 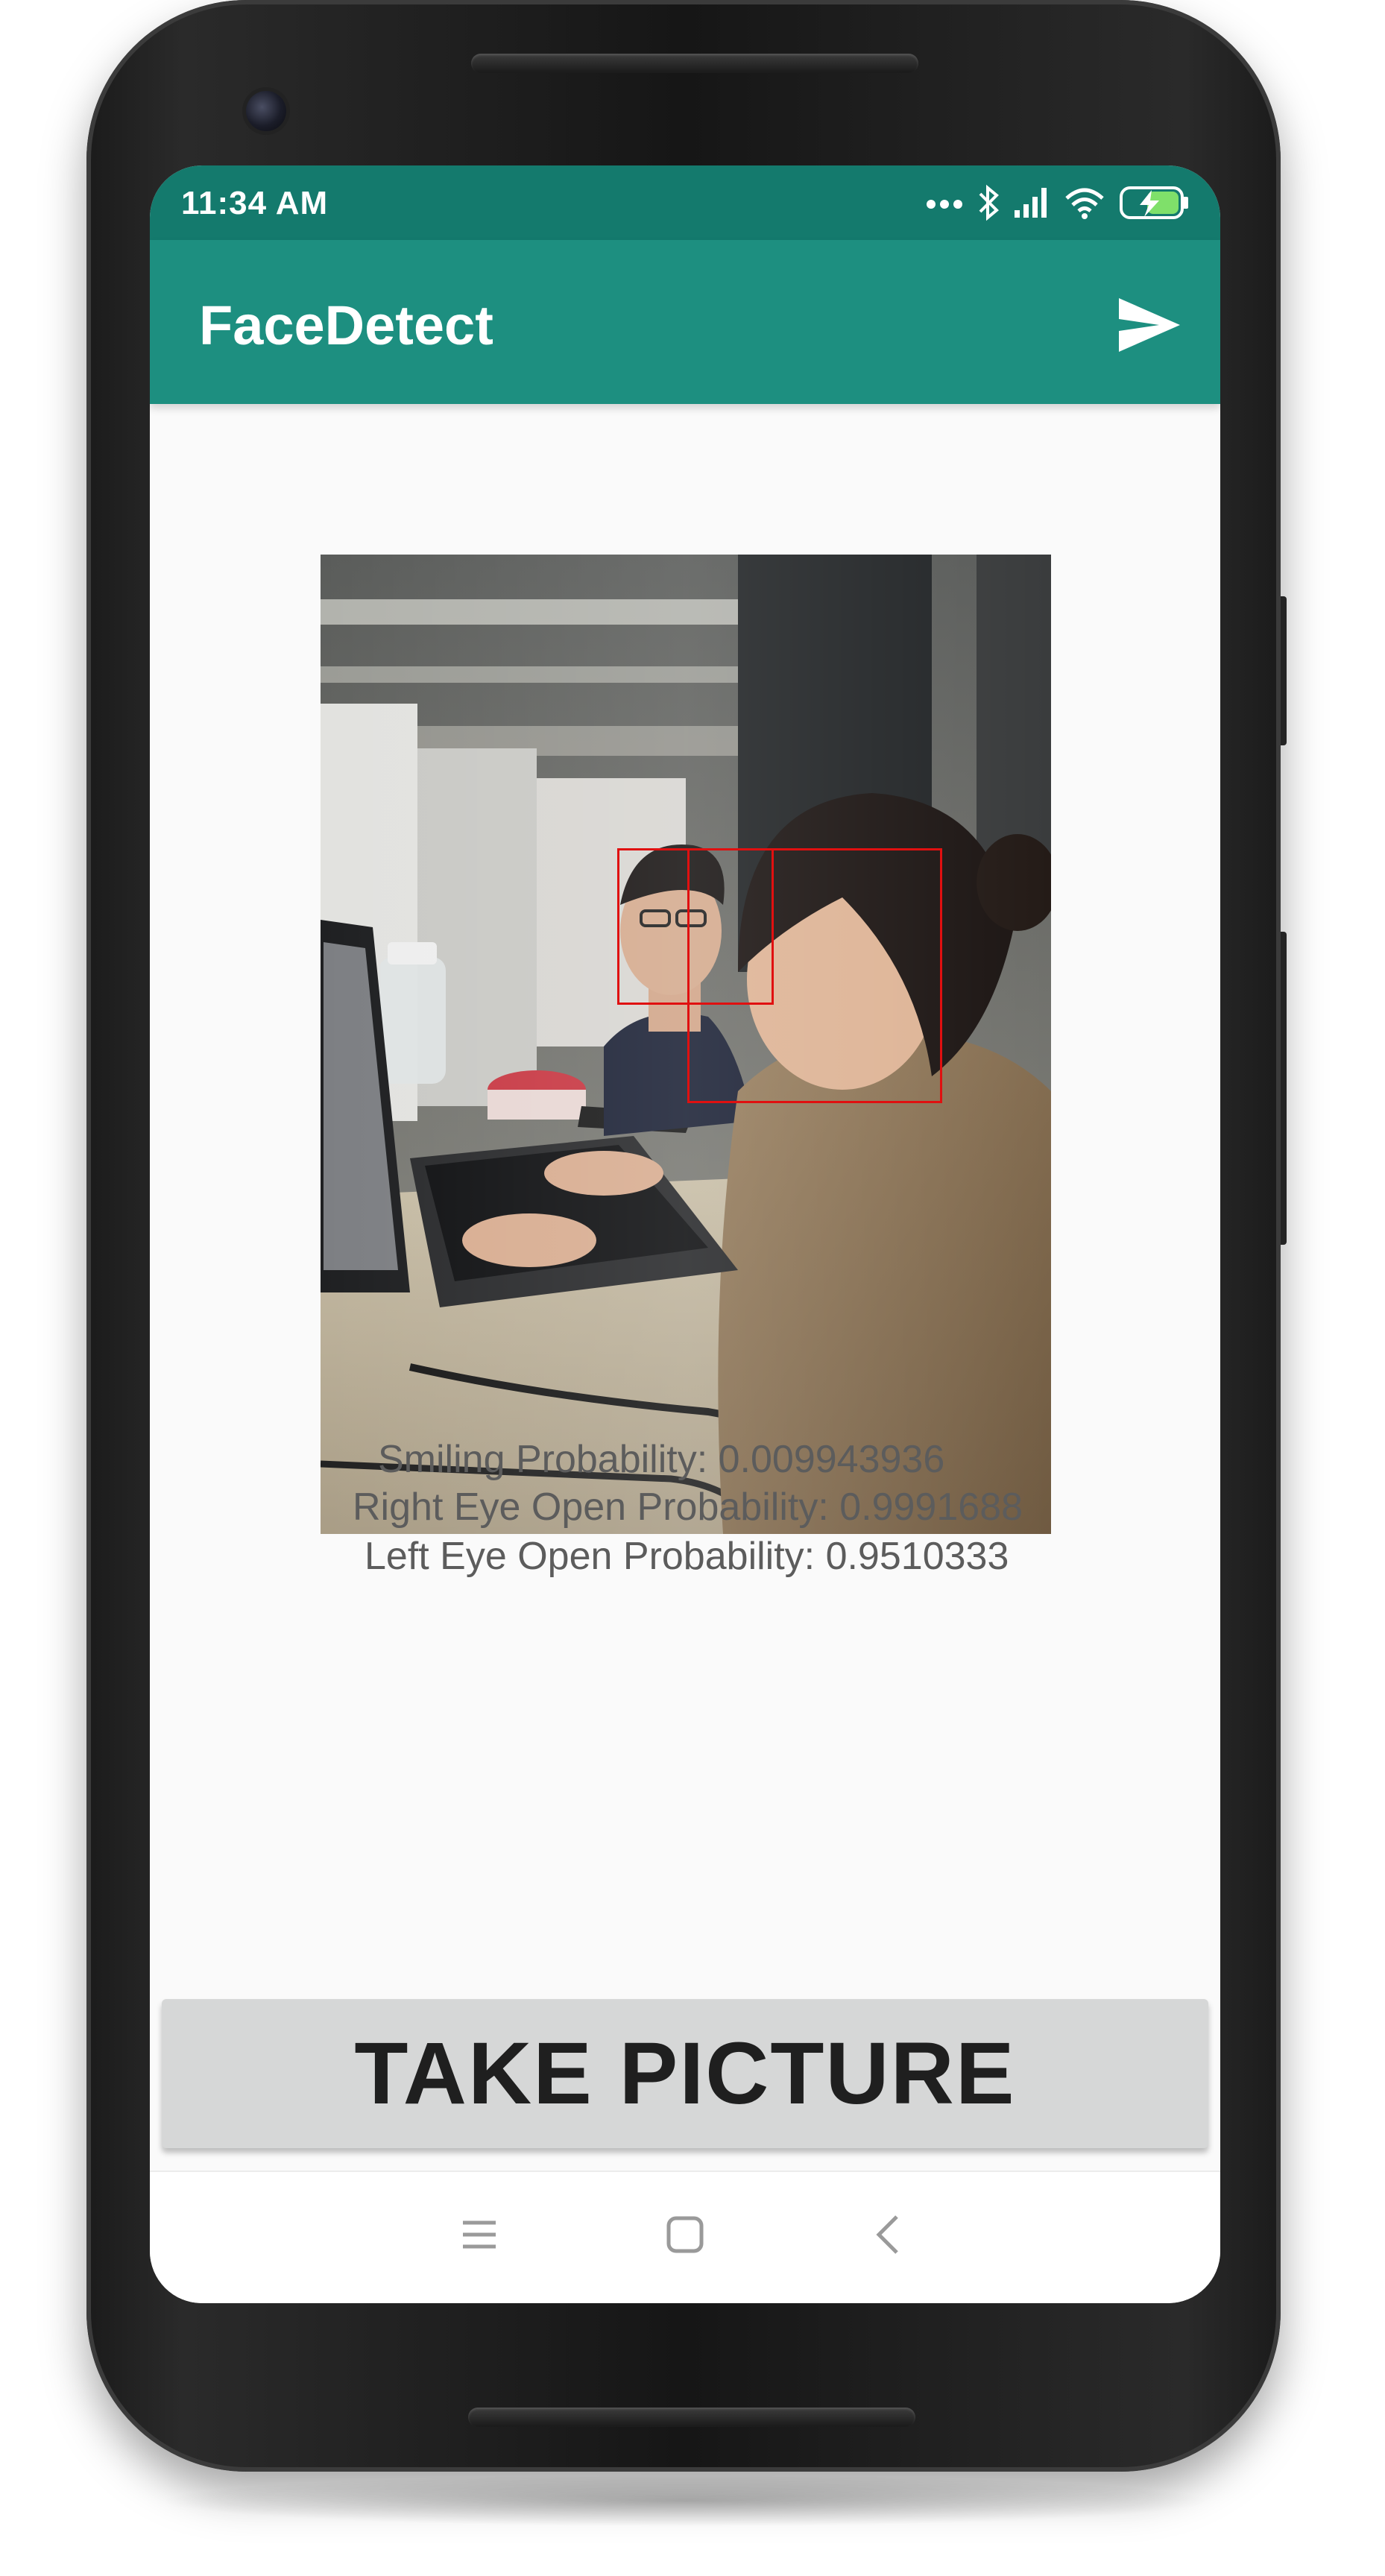 I want to click on send-button, so click(x=1148, y=325).